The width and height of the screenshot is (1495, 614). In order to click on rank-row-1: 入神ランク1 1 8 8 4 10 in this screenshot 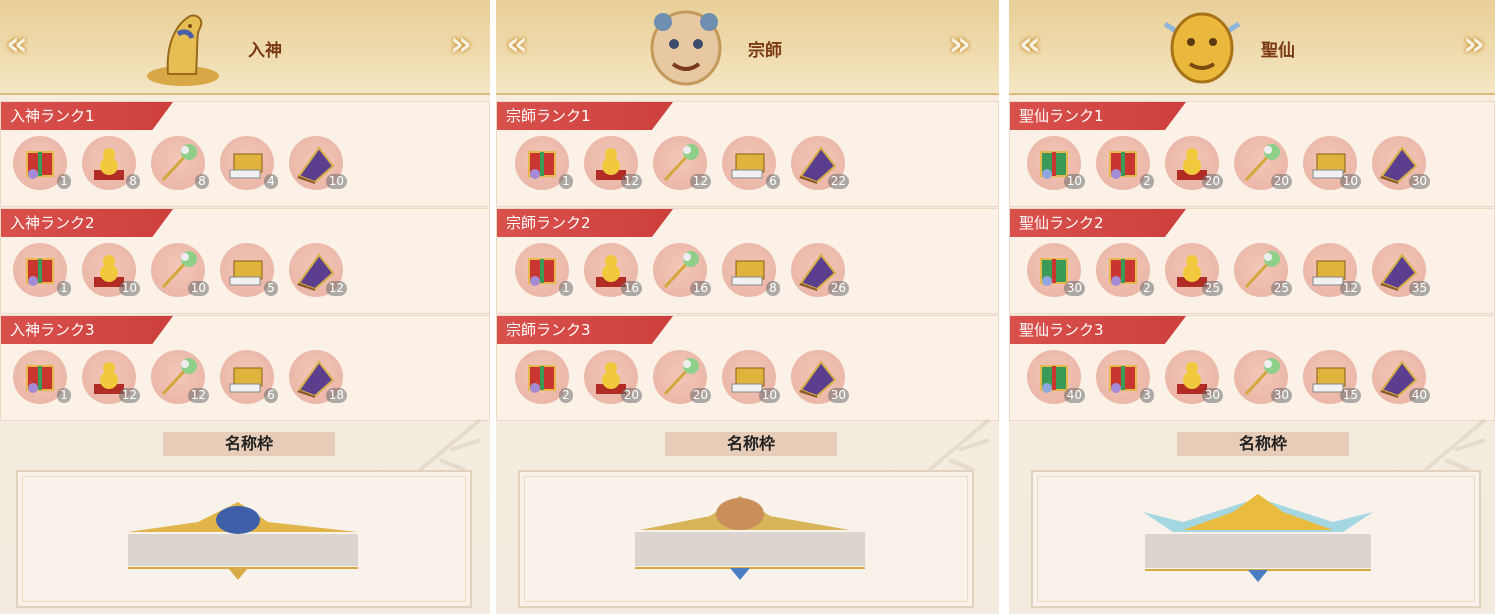, I will do `click(245, 154)`.